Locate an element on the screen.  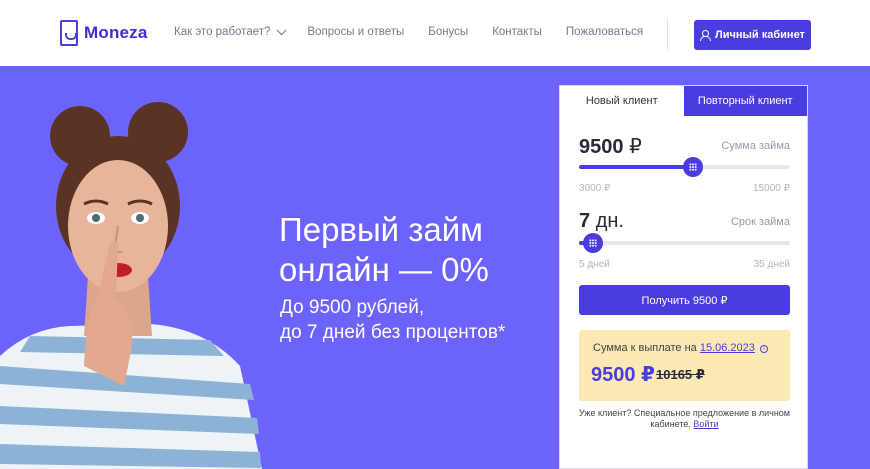
hero-headline-line1: Первый займ is located at coordinates (381, 229).